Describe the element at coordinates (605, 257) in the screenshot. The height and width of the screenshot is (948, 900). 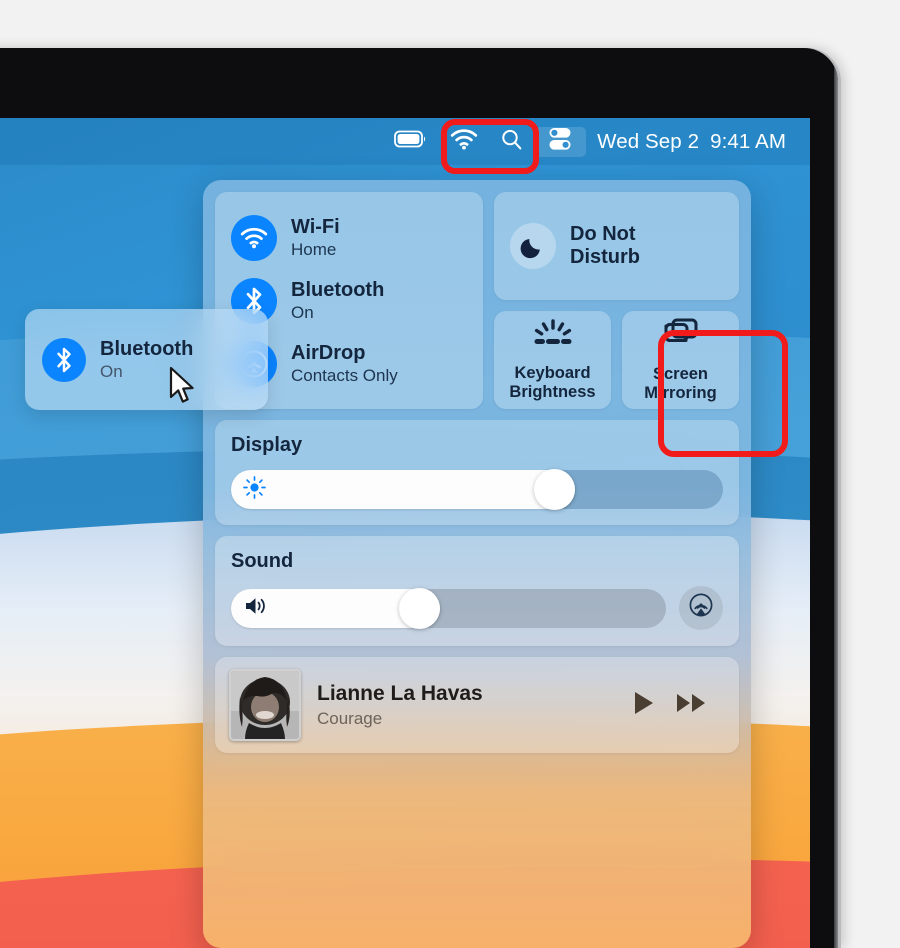
I see `dnd-line2: Disturb` at that location.